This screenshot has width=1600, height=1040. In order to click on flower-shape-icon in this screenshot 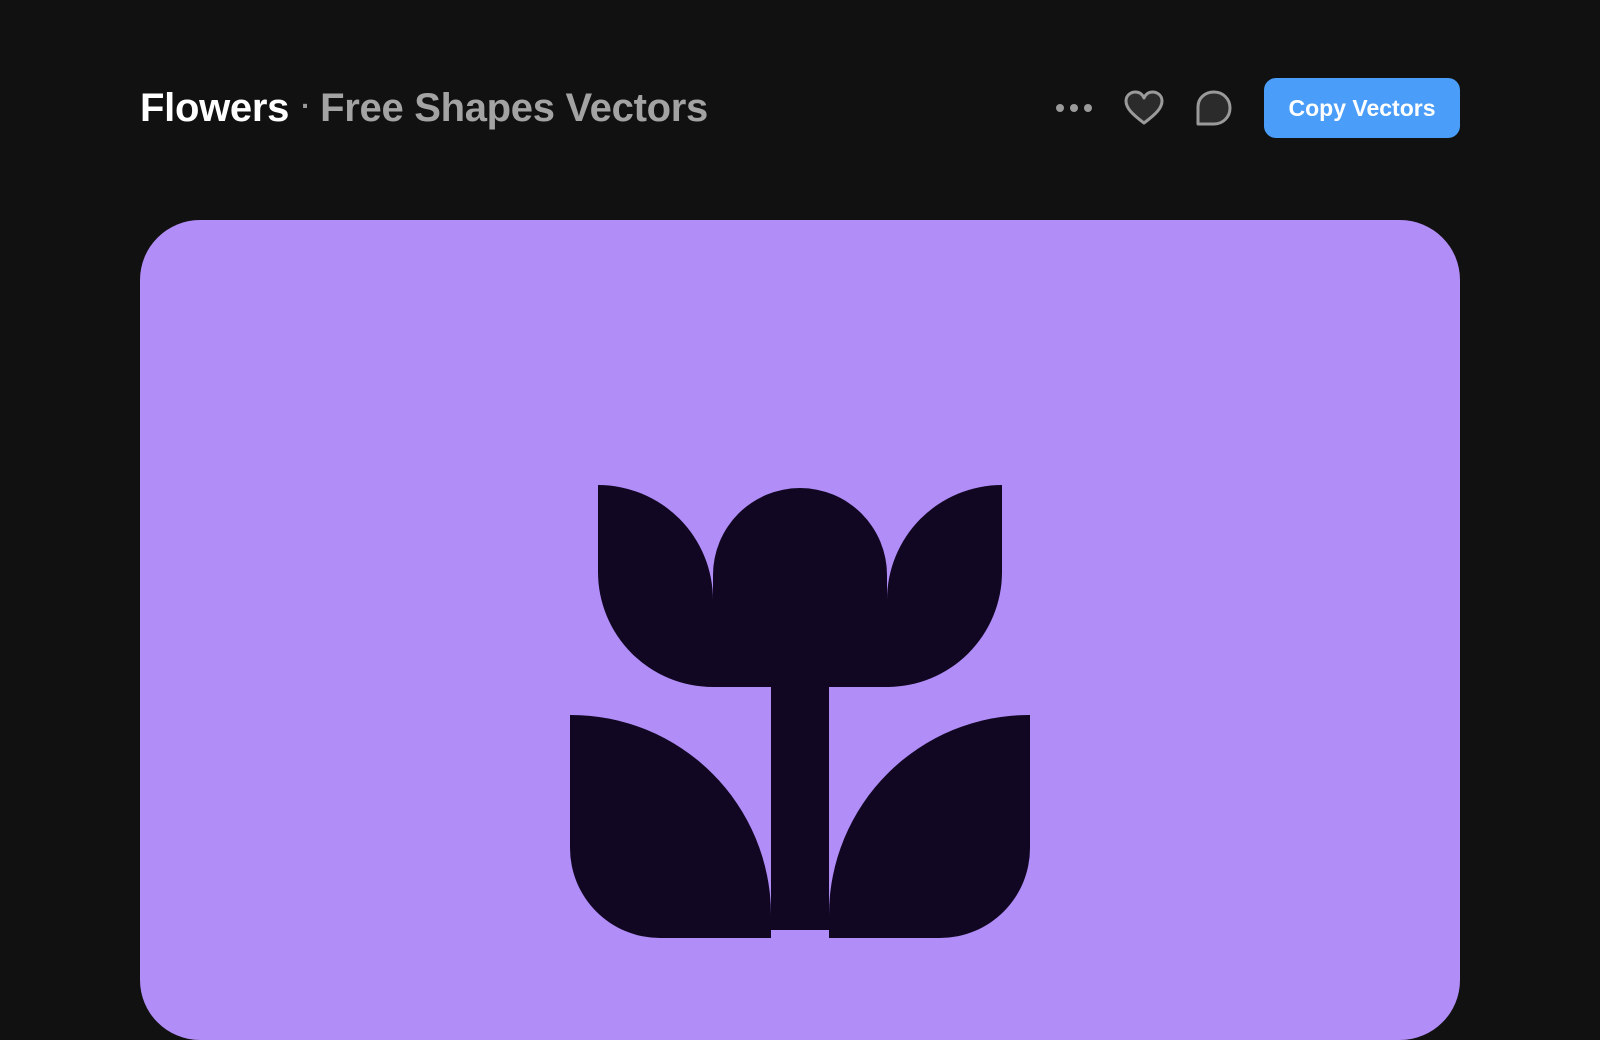, I will do `click(800, 711)`.